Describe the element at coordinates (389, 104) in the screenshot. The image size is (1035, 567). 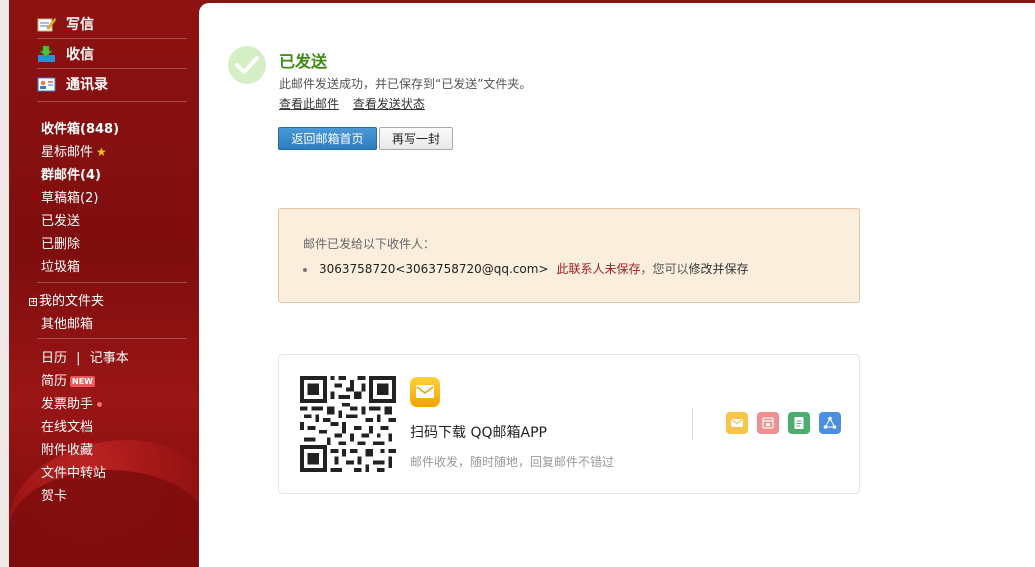
I see `view-send-status-link: 查看发送状态` at that location.